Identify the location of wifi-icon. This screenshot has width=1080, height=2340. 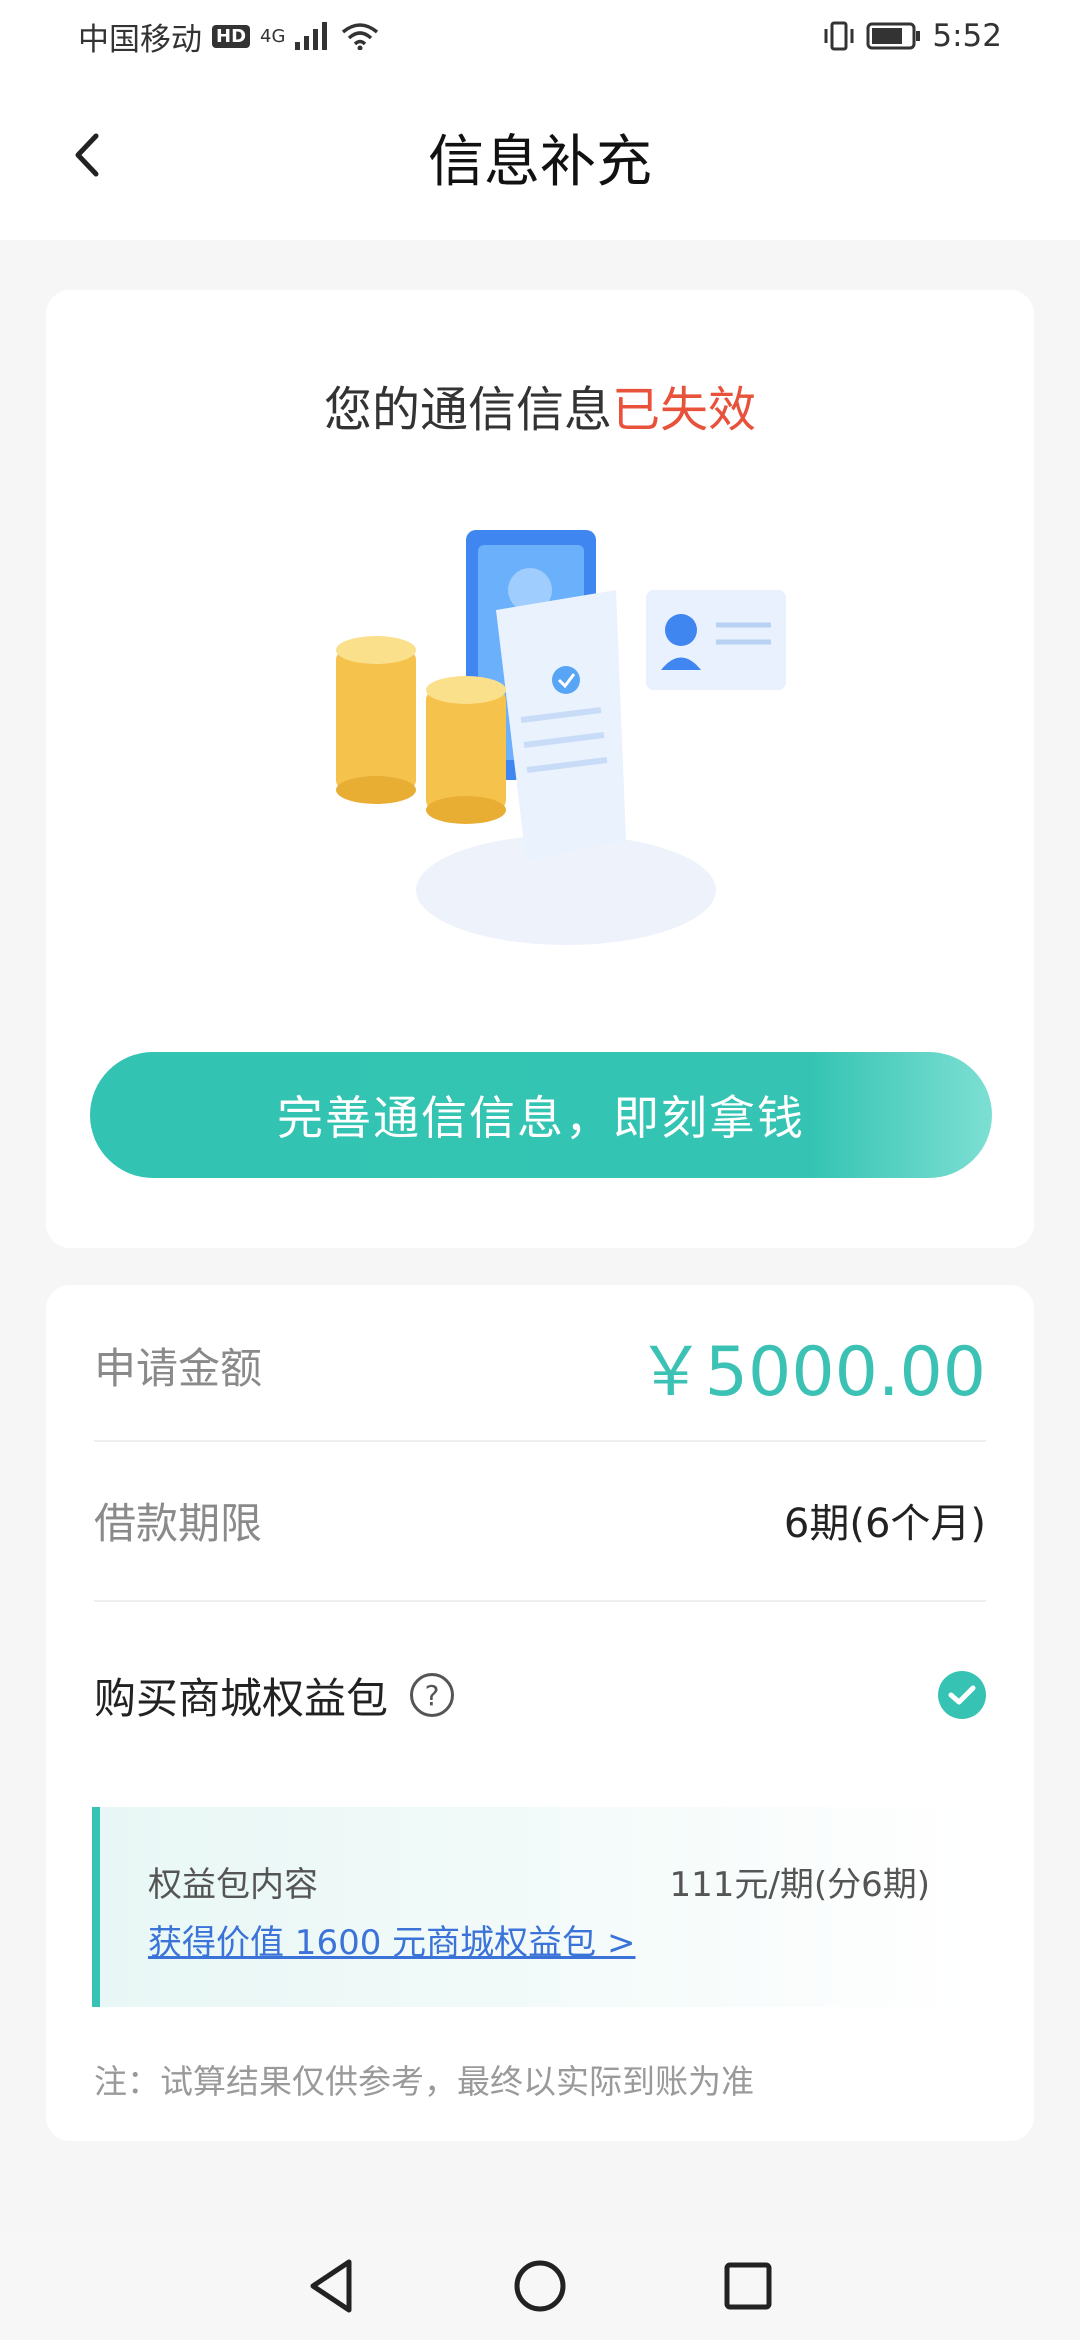
(360, 36).